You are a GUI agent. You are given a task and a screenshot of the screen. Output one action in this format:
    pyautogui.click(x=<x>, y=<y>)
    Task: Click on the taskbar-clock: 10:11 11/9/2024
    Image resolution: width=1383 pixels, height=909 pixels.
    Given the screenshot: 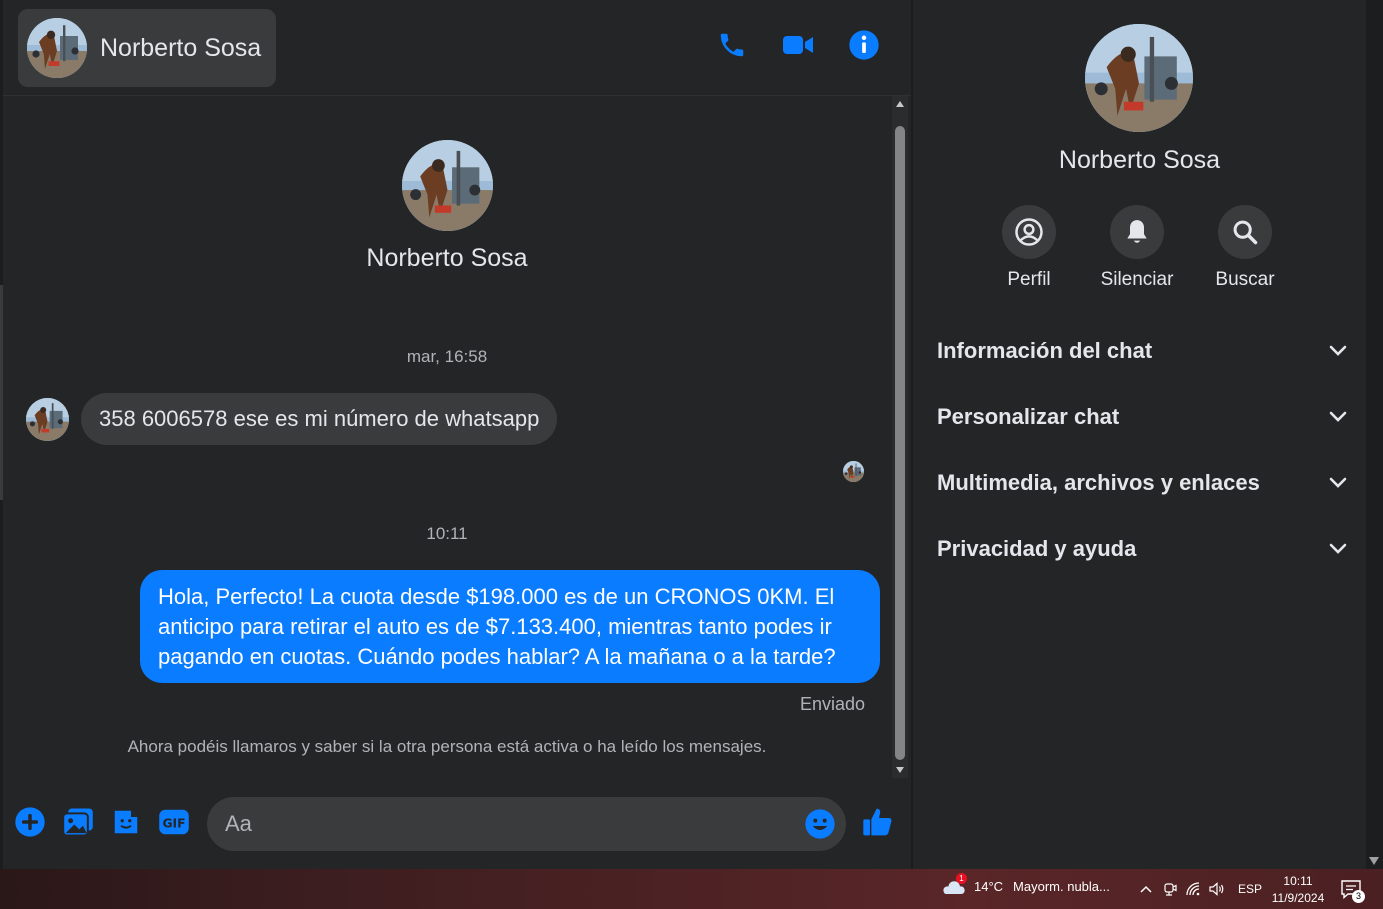 What is the action you would take?
    pyautogui.click(x=1298, y=890)
    